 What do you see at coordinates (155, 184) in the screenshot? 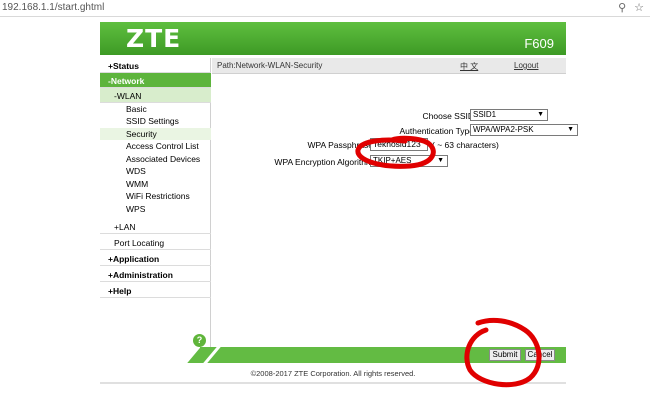
I see `sidebar-item-wmm: WMM` at bounding box center [155, 184].